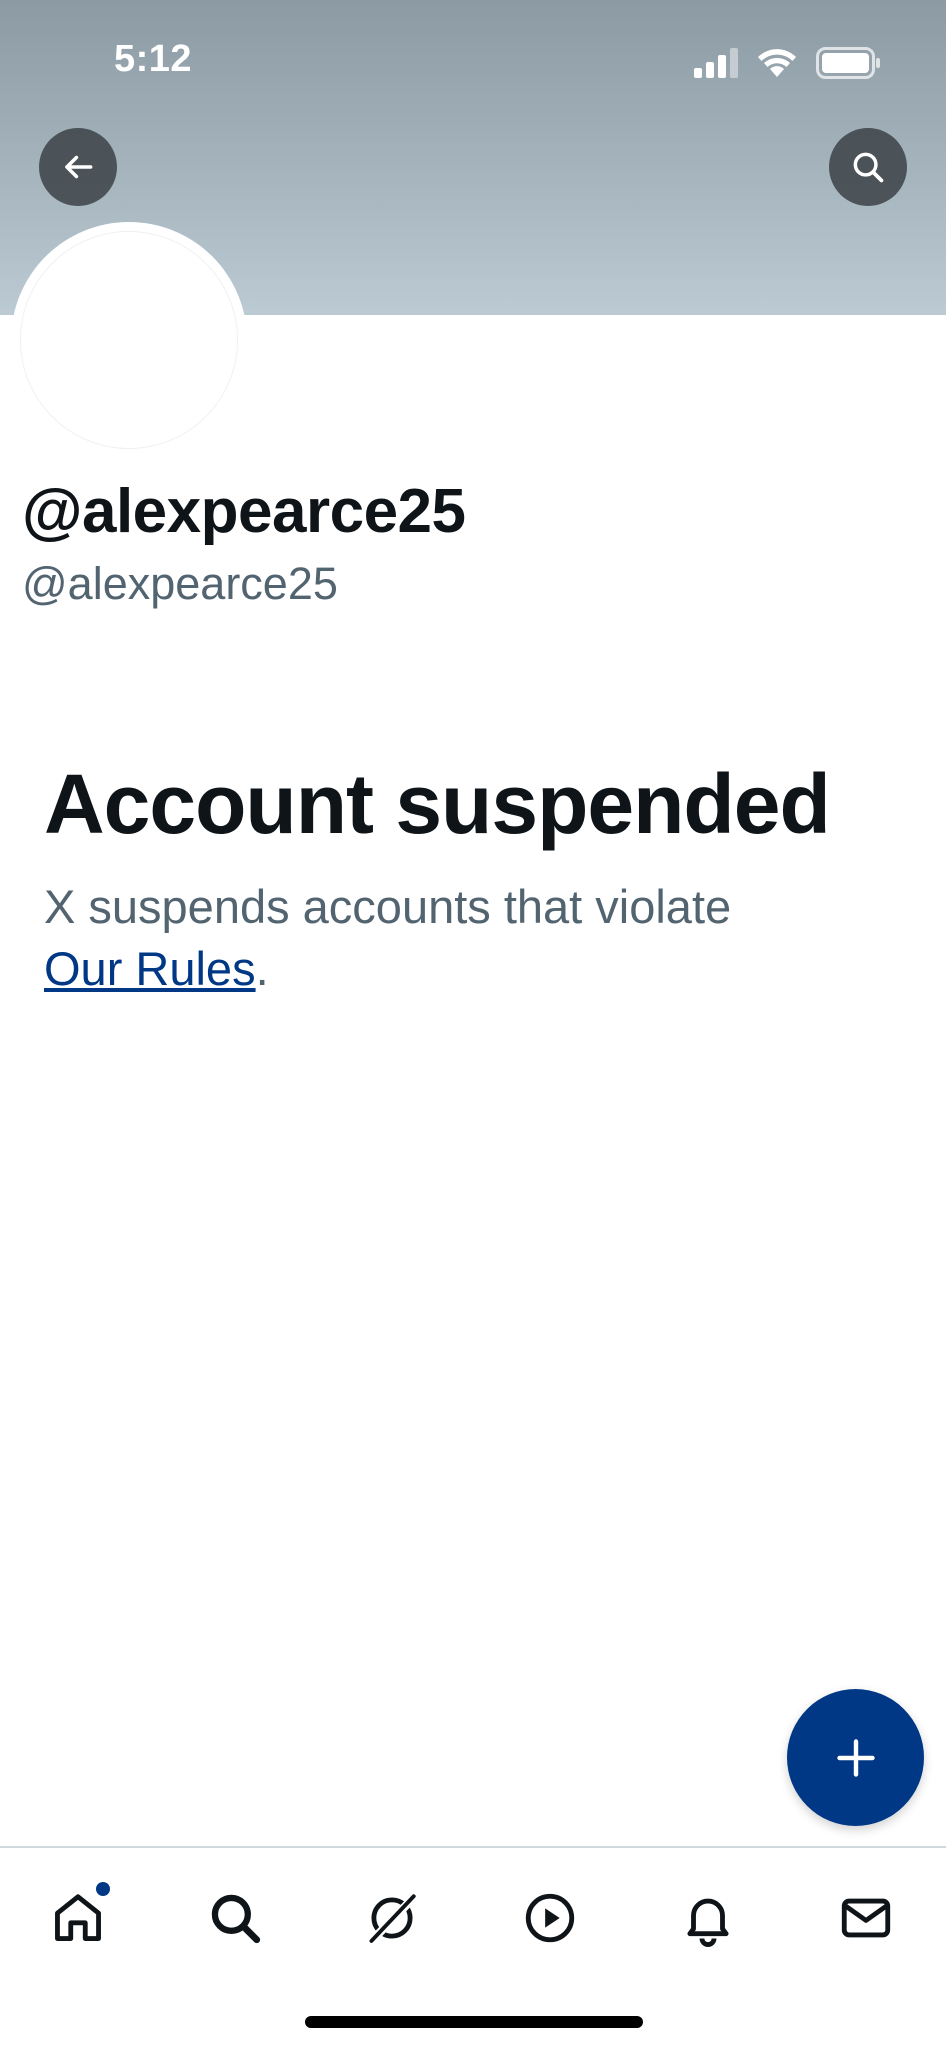 The image size is (946, 2050). Describe the element at coordinates (262, 968) in the screenshot. I see `suspension-message-period: .` at that location.